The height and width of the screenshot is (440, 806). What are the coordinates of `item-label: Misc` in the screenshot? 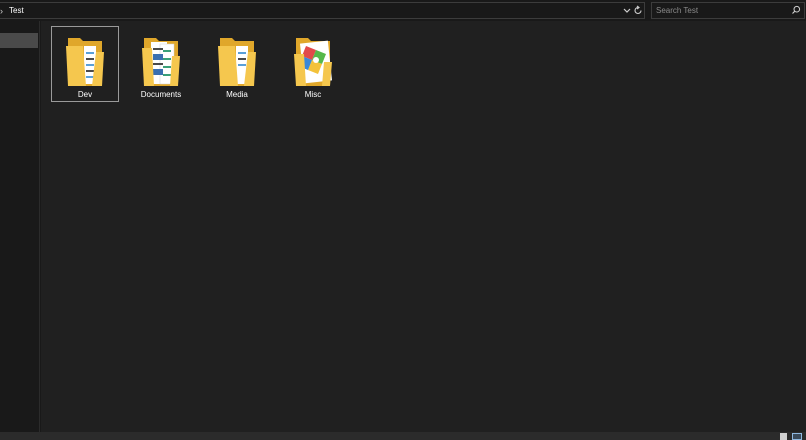 It's located at (313, 94).